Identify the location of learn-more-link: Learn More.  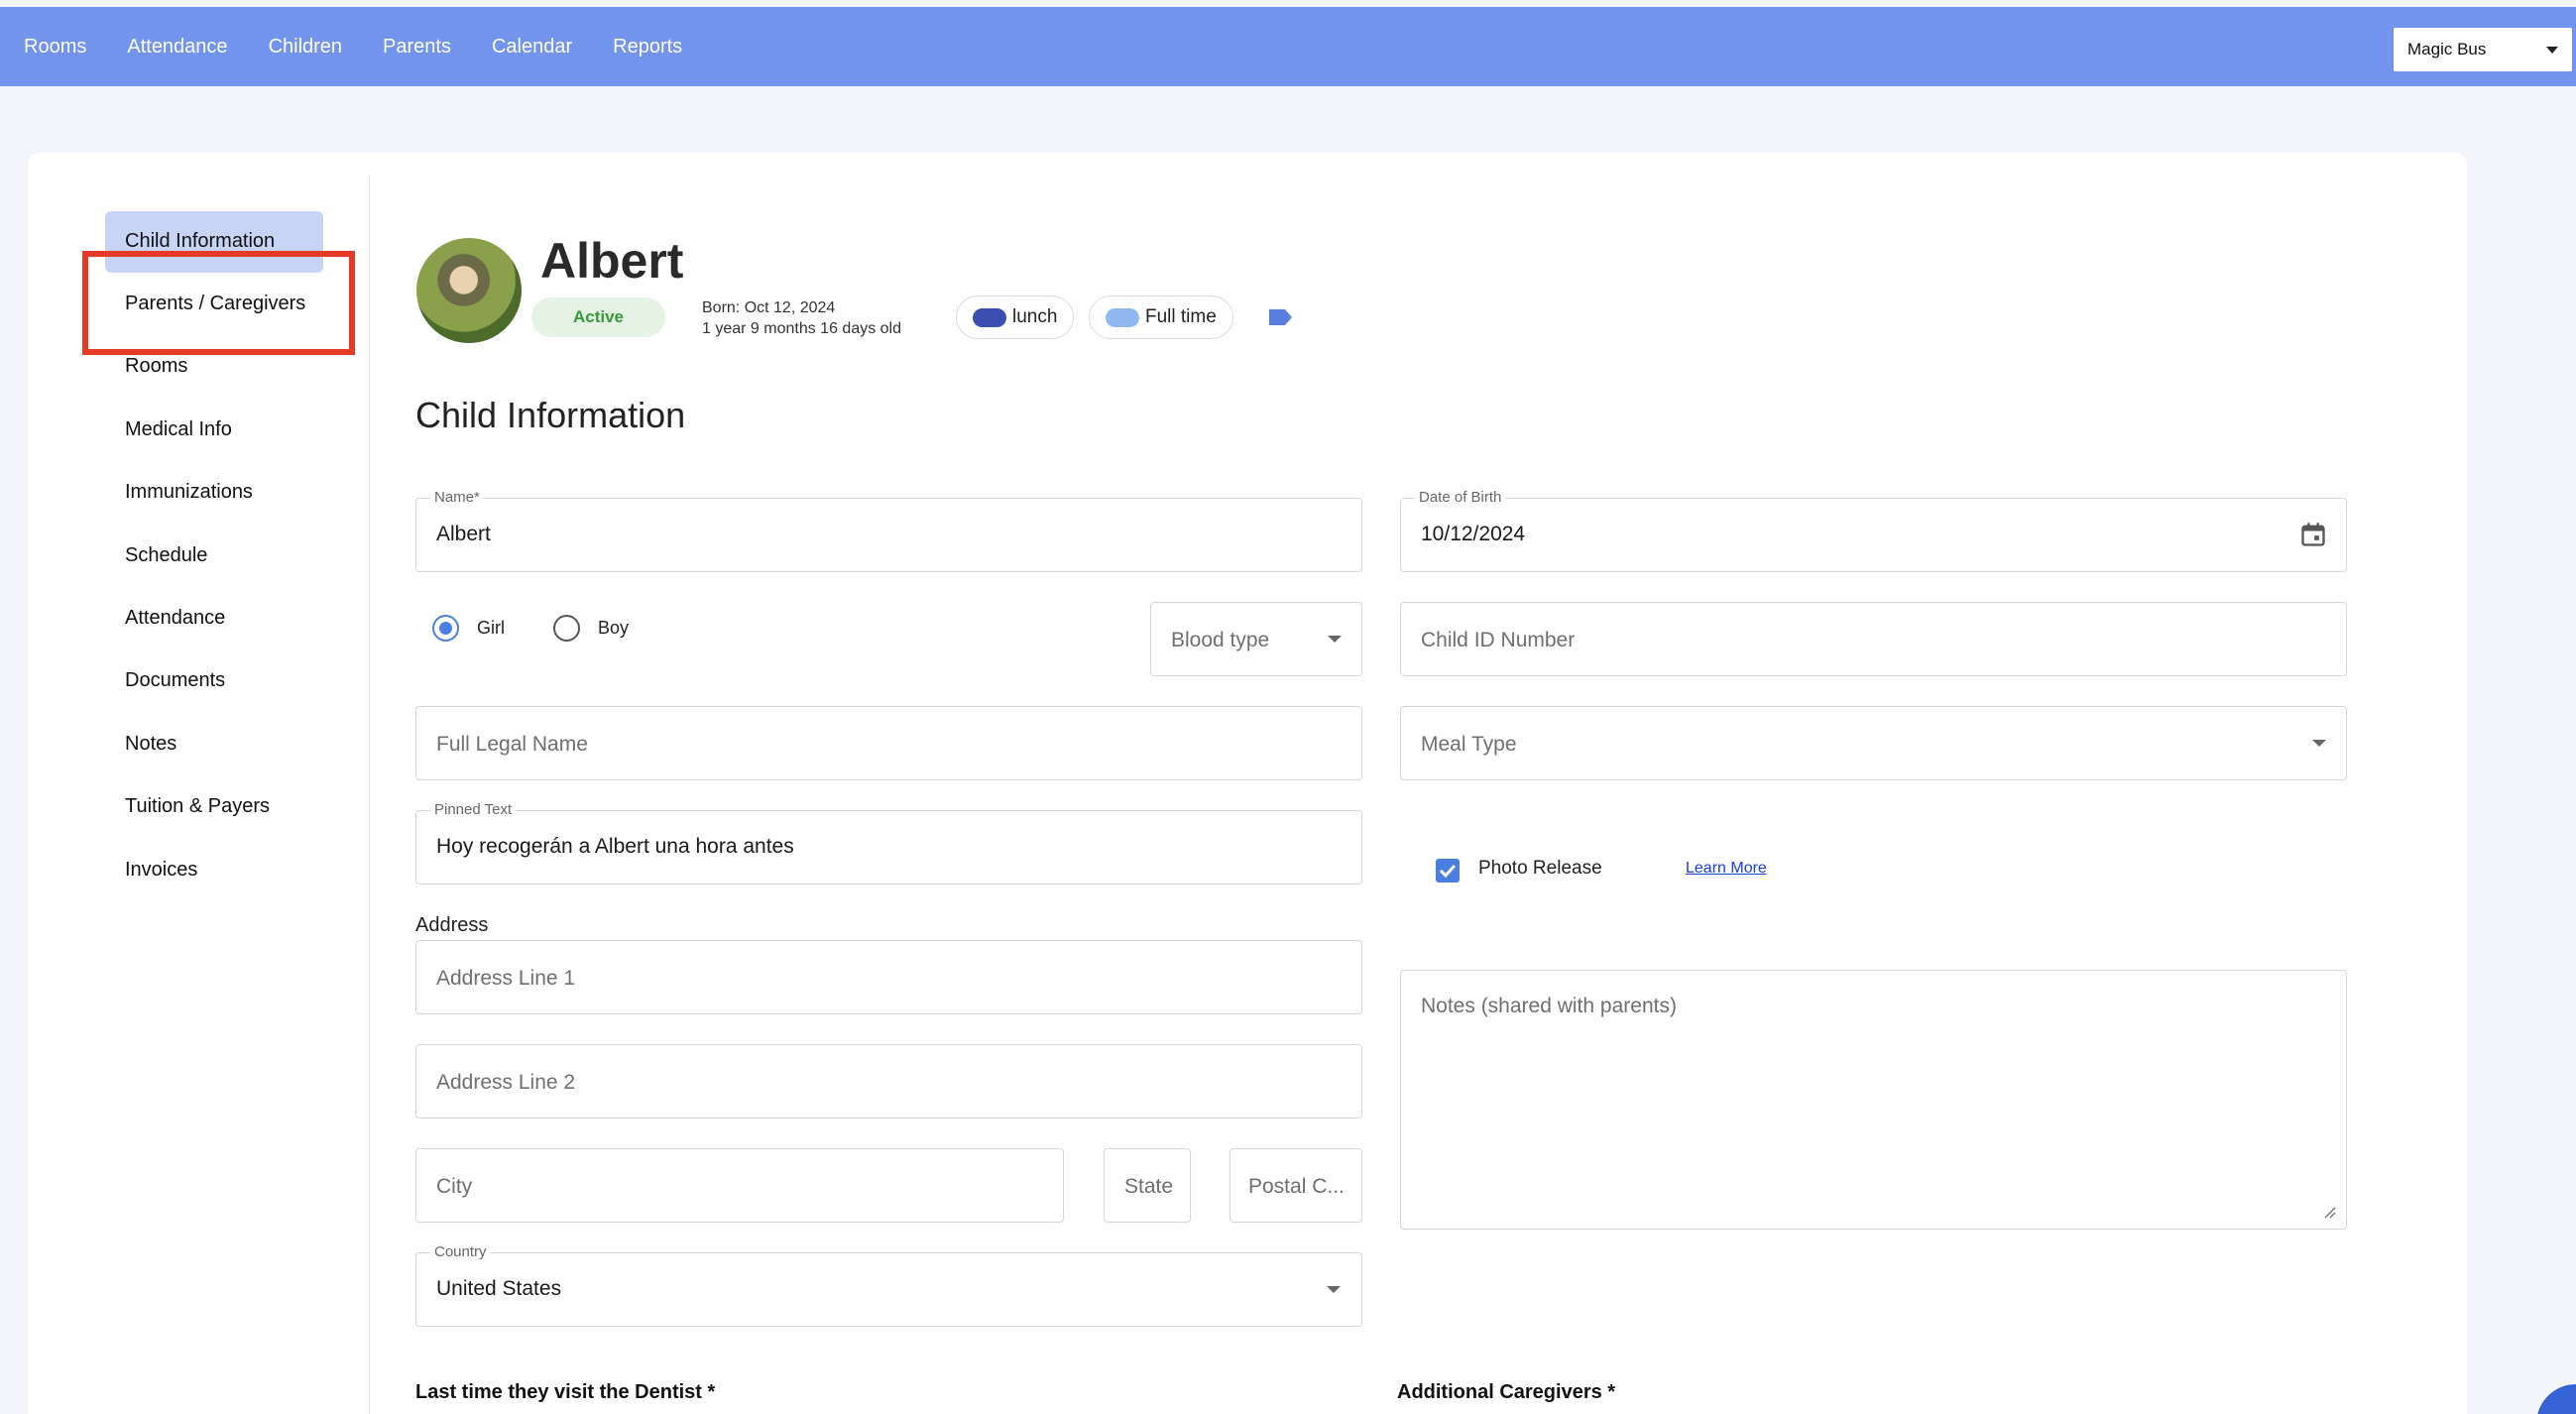
(1726, 869).